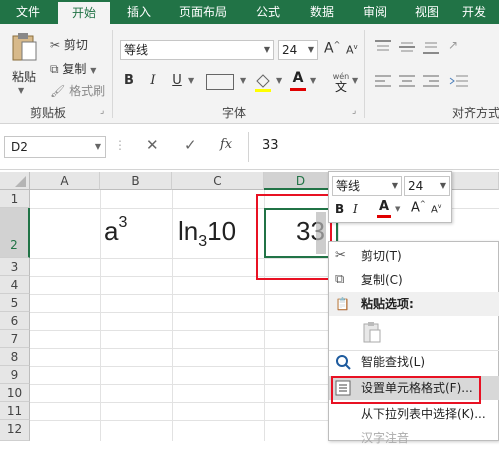 This screenshot has width=499, height=450. Describe the element at coordinates (431, 81) in the screenshot. I see `align-right-icon` at that location.